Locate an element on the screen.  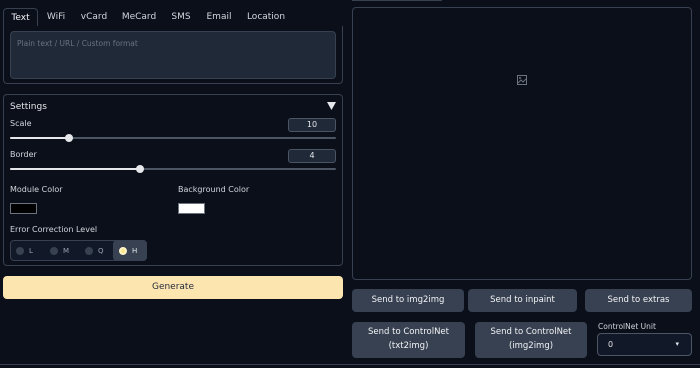
send-to-inpaint-button: Send to inpaint is located at coordinates (522, 300).